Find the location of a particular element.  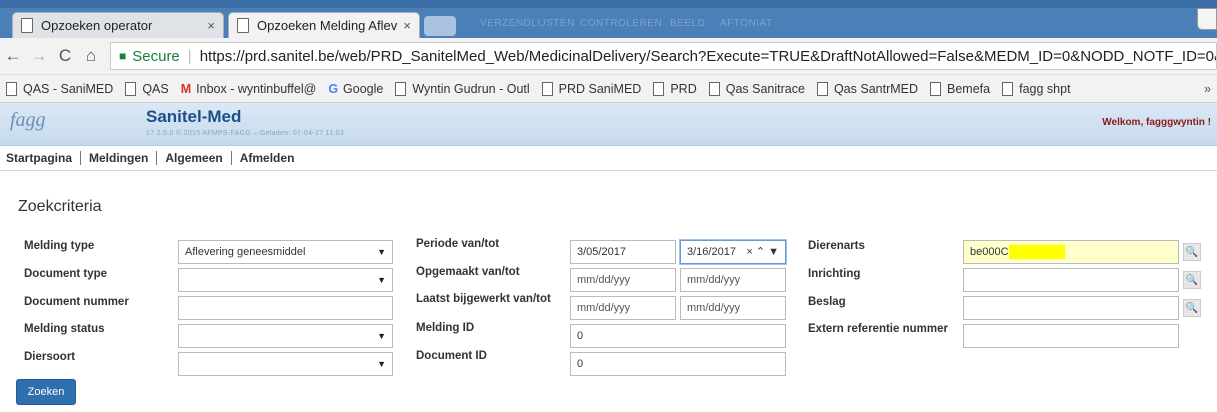

label-dierenarts: Dierenarts is located at coordinates (836, 246).